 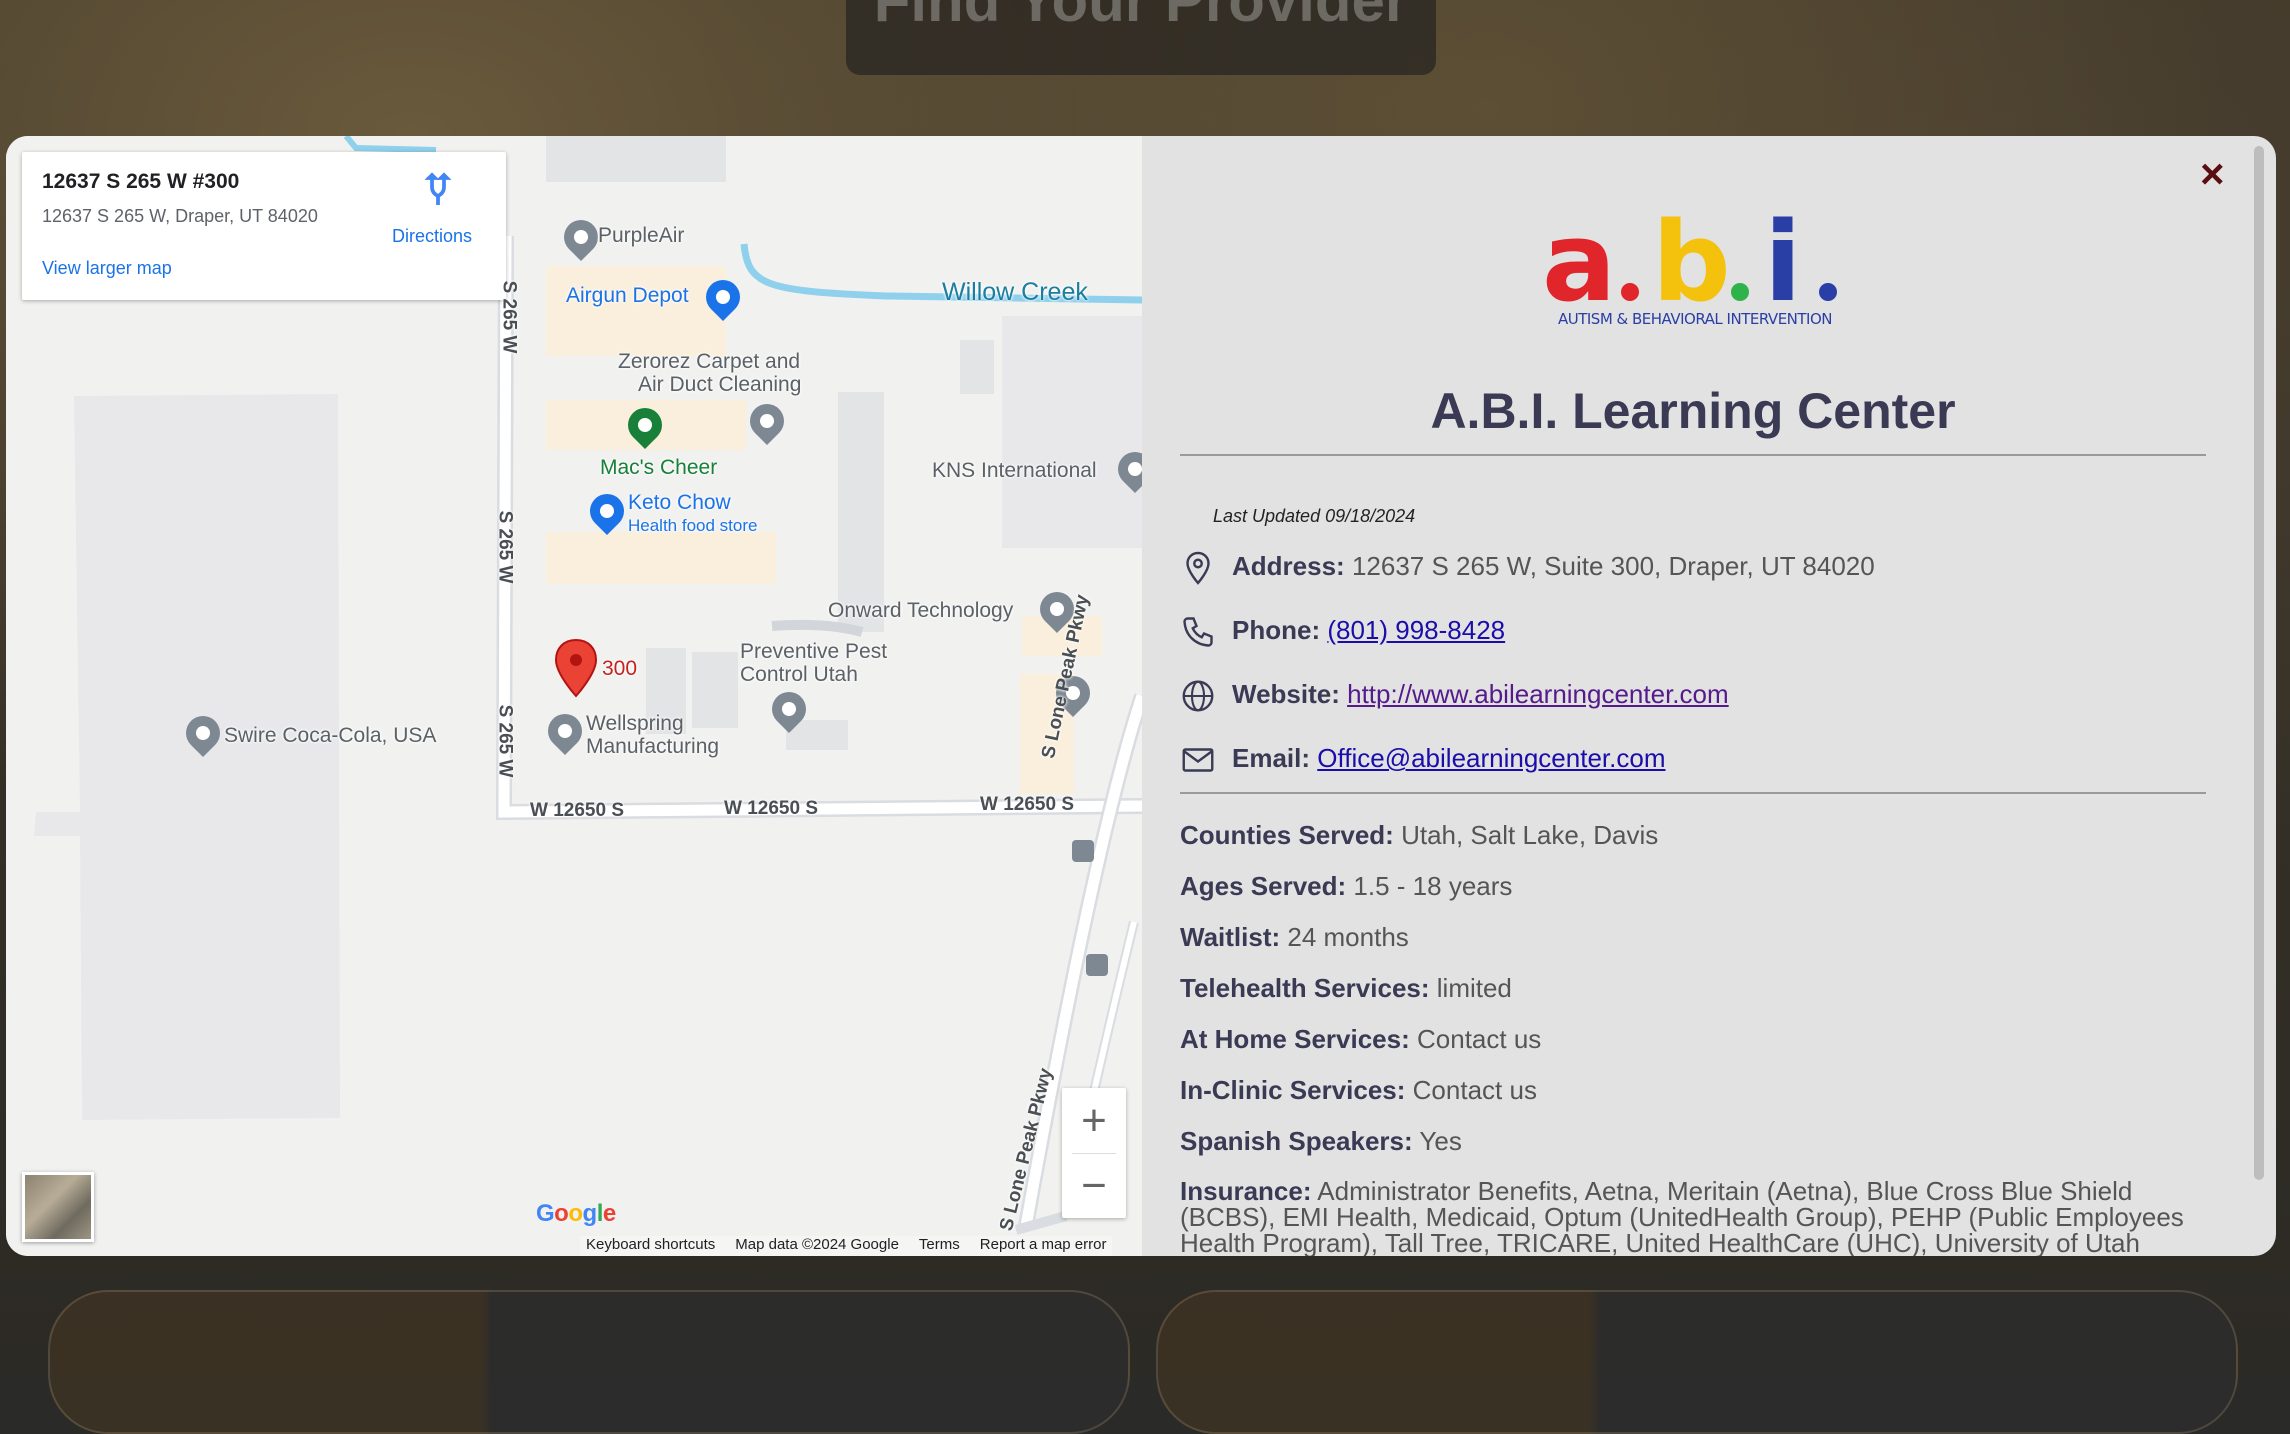 I want to click on svg-text: a, so click(x=1579, y=263).